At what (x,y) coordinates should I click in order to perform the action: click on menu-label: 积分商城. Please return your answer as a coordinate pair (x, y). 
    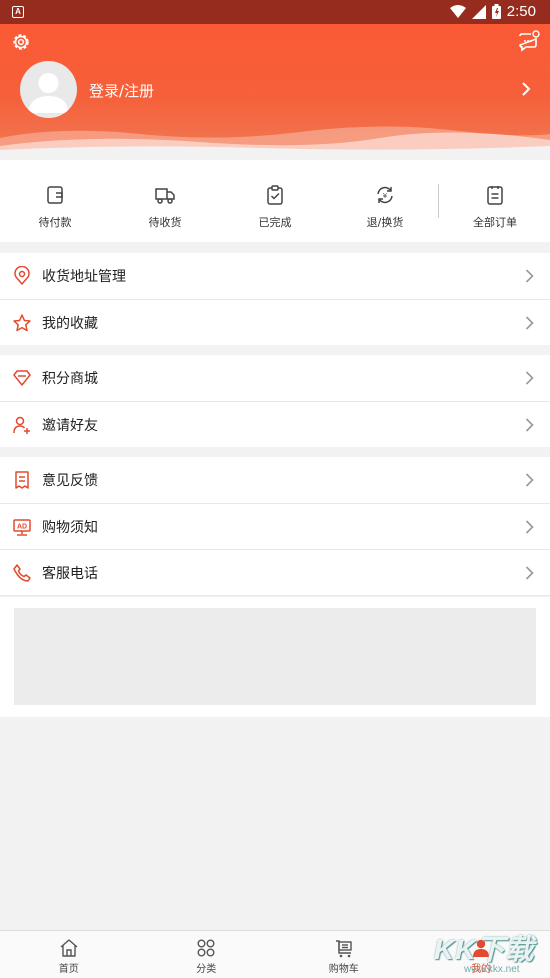
    Looking at the image, I should click on (70, 379).